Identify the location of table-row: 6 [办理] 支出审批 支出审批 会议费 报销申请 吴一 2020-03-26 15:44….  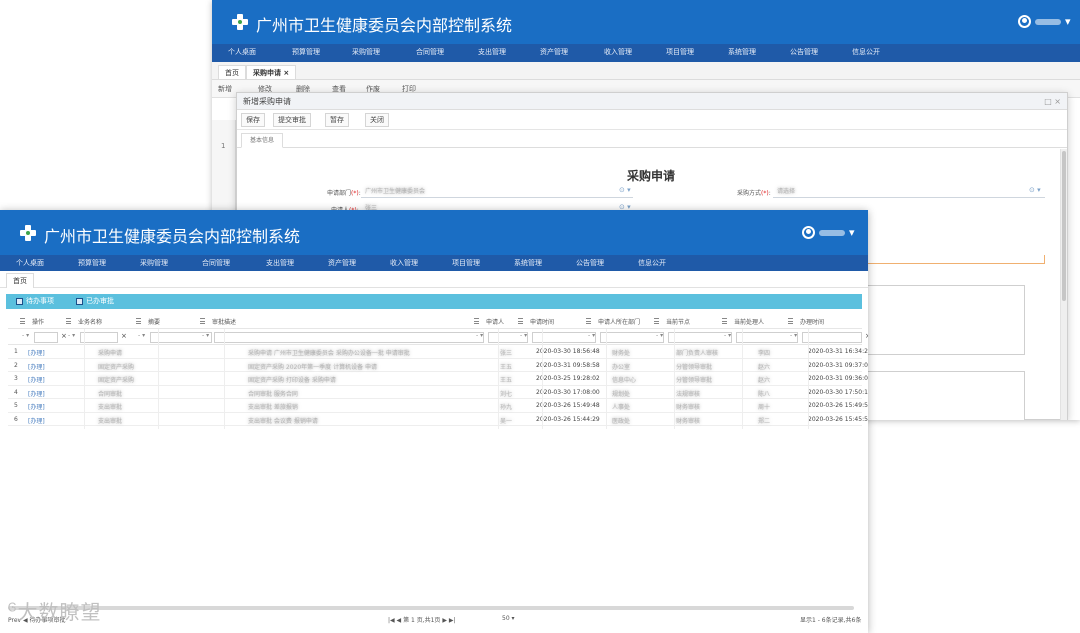
(438, 419).